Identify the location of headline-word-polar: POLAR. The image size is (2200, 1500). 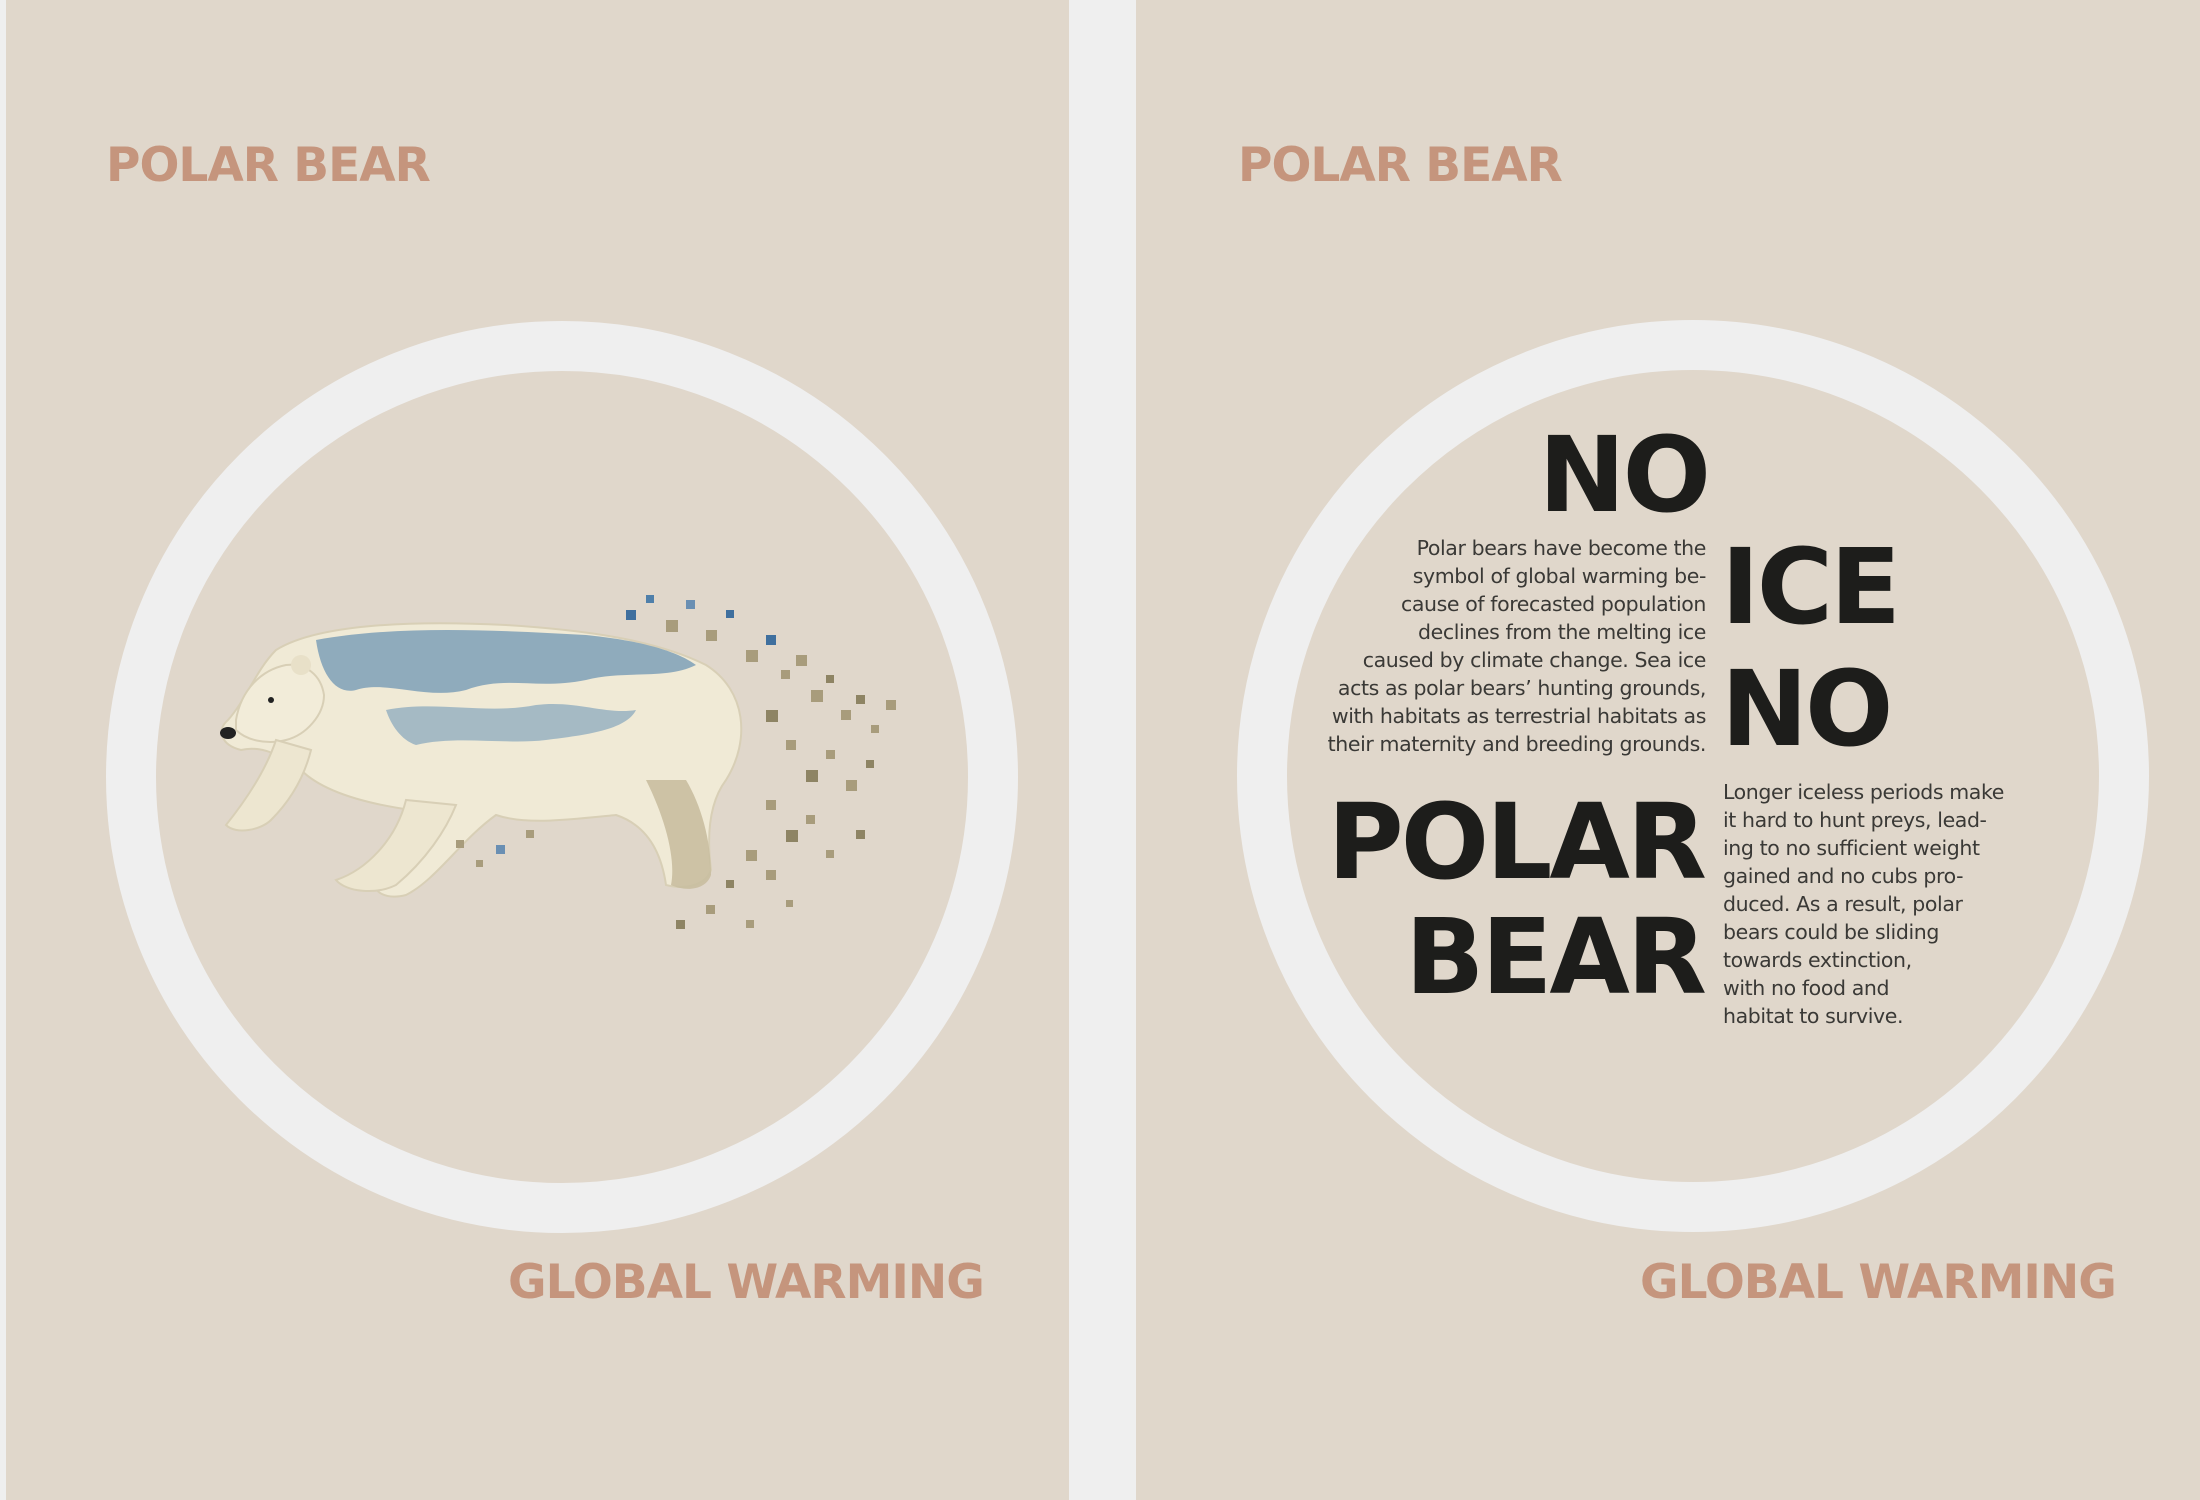
(1517, 842).